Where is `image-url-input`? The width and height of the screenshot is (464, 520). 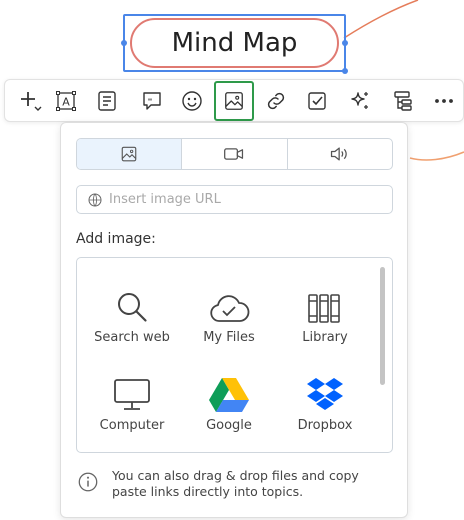 image-url-input is located at coordinates (244, 199).